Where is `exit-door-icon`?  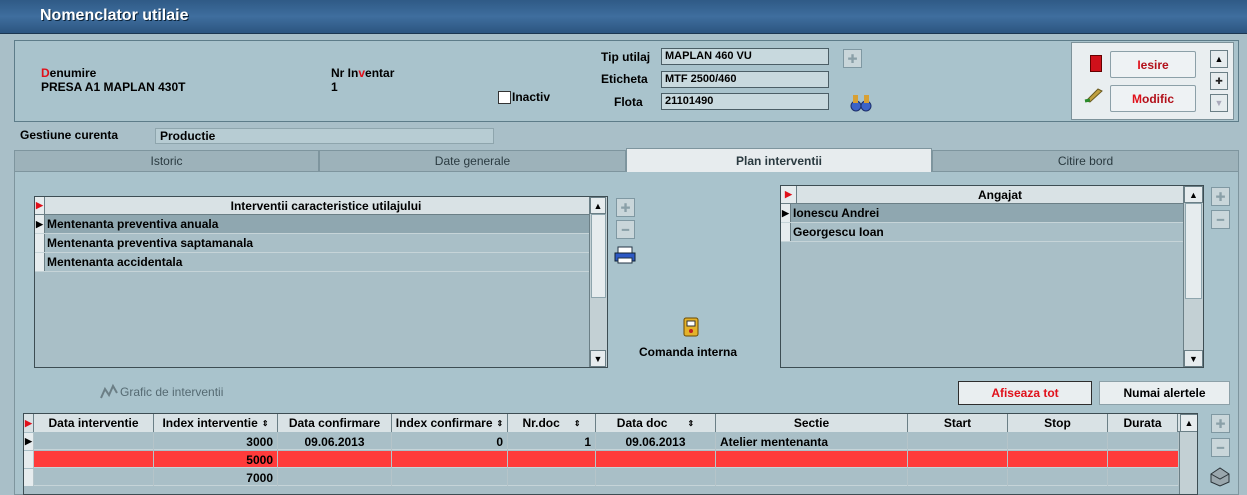 exit-door-icon is located at coordinates (1096, 63).